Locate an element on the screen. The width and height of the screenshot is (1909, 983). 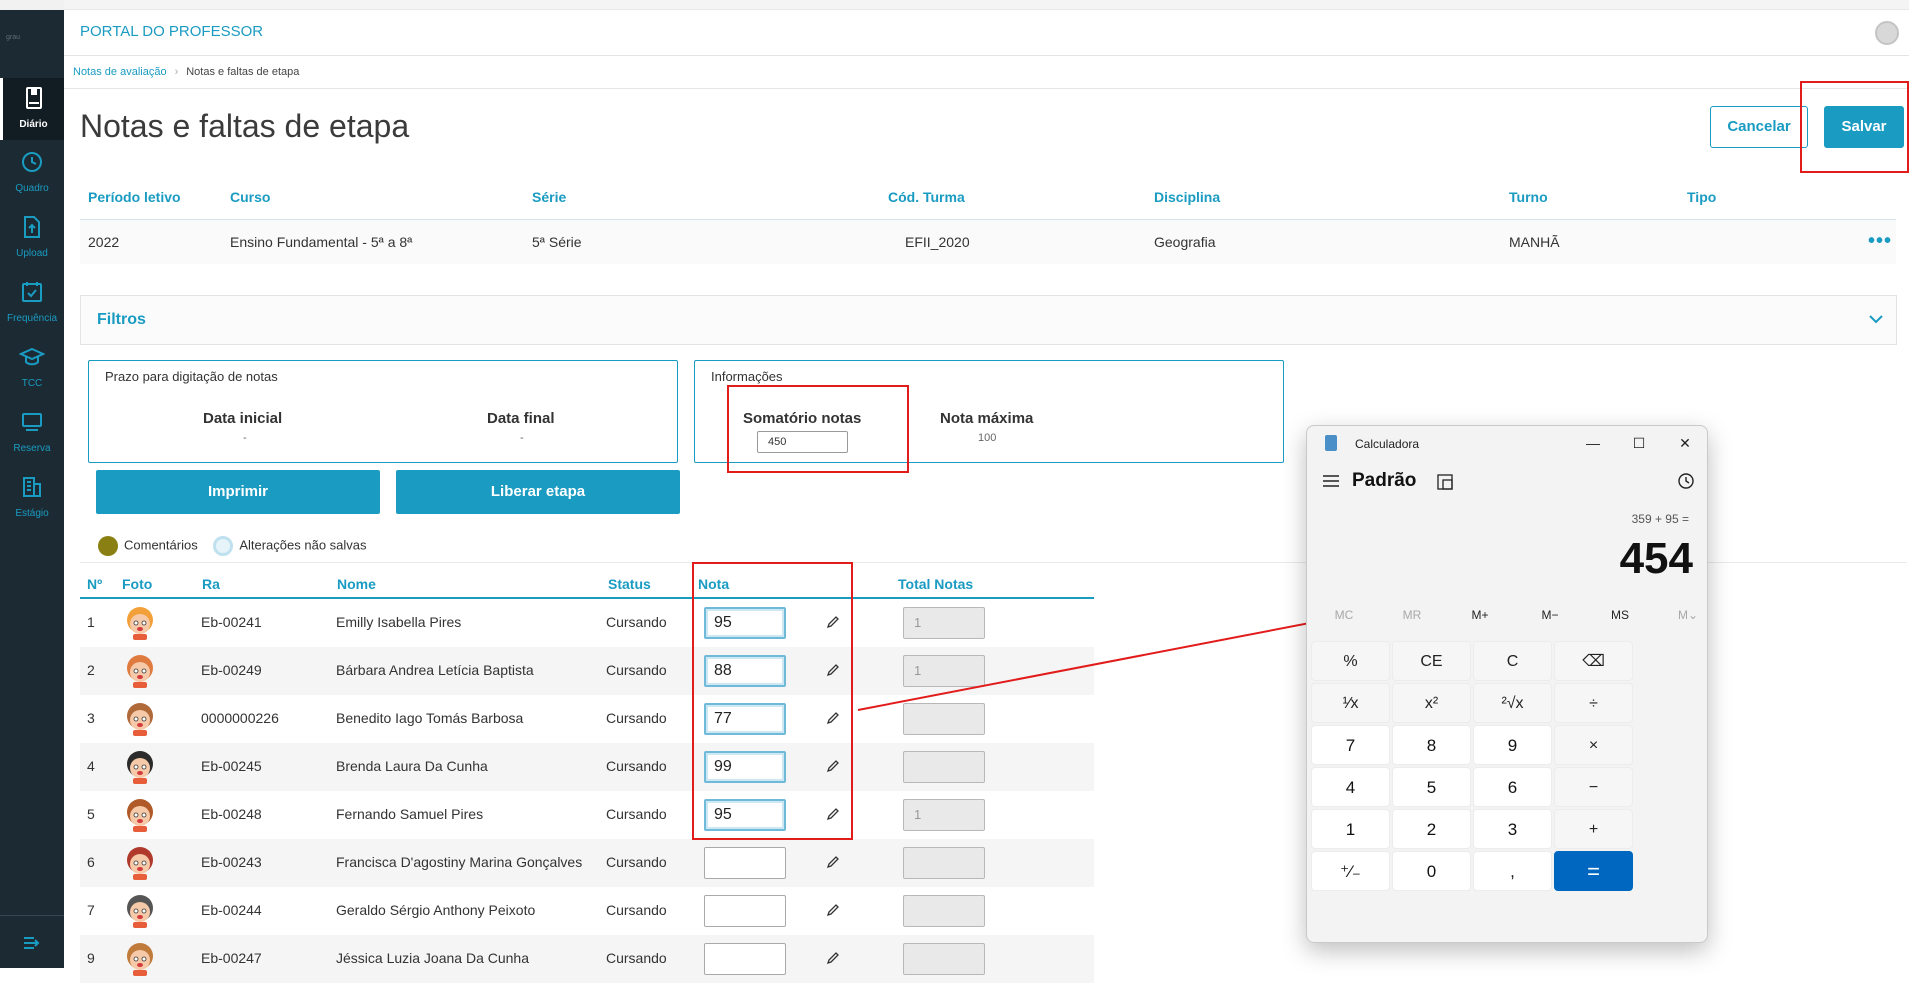
close-icon: ✕ is located at coordinates (1685, 443).